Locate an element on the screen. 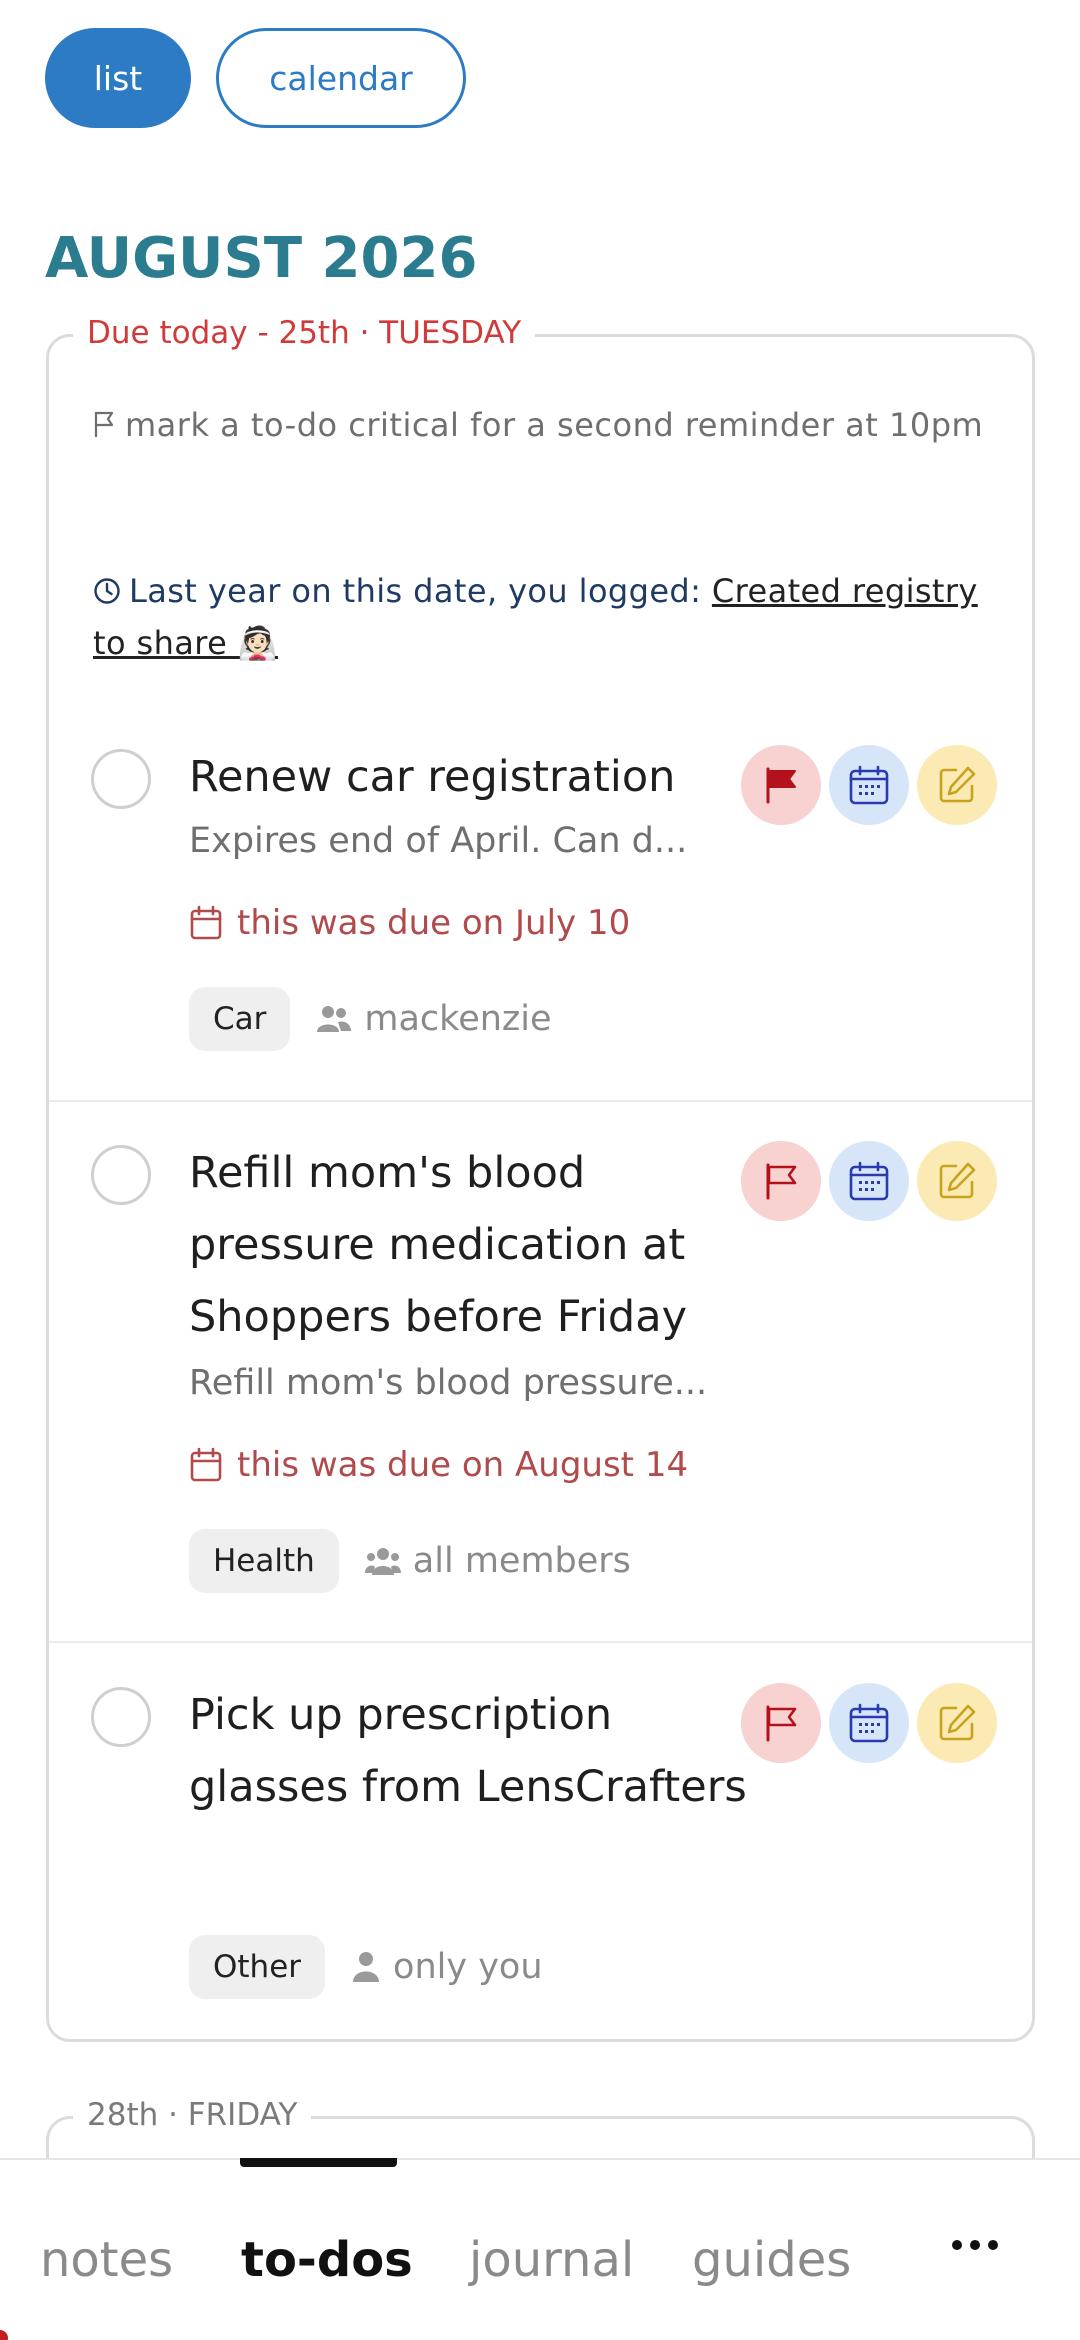  assignee-name: only you is located at coordinates (468, 1967).